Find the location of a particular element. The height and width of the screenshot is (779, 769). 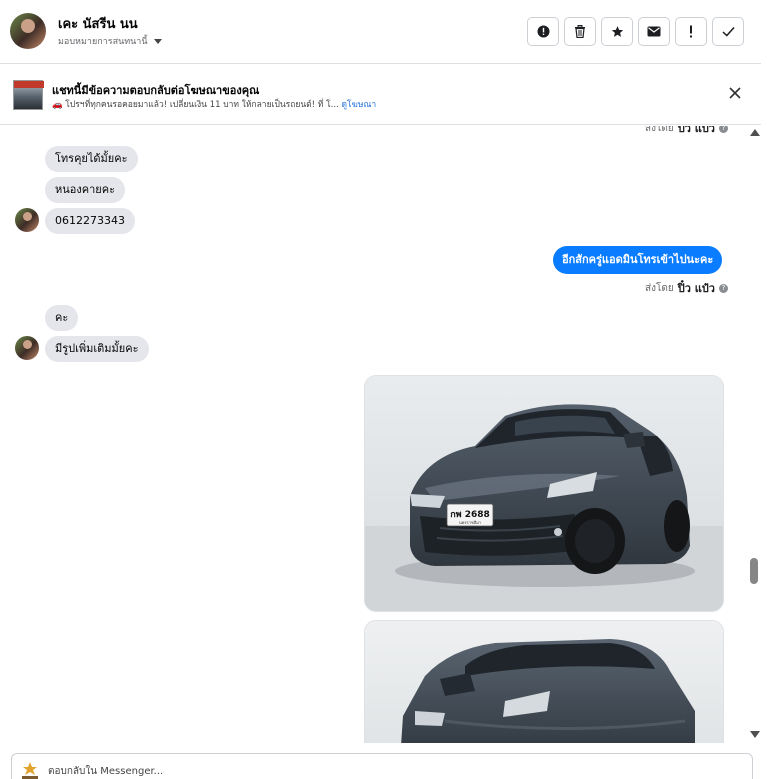

exclamation-circle-icon is located at coordinates (543, 31).